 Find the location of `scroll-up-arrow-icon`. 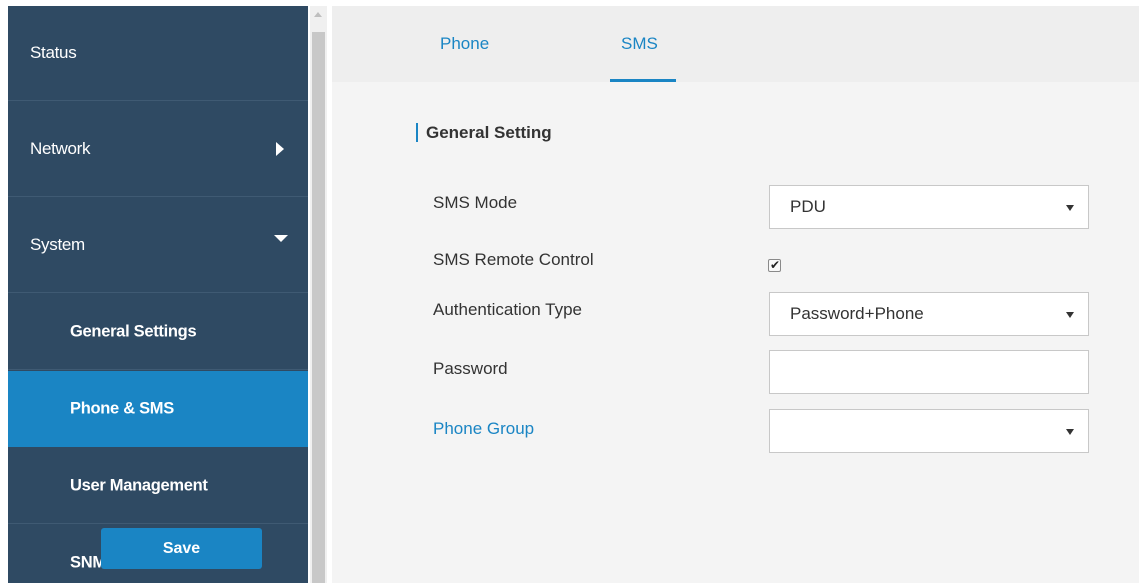

scroll-up-arrow-icon is located at coordinates (318, 14).